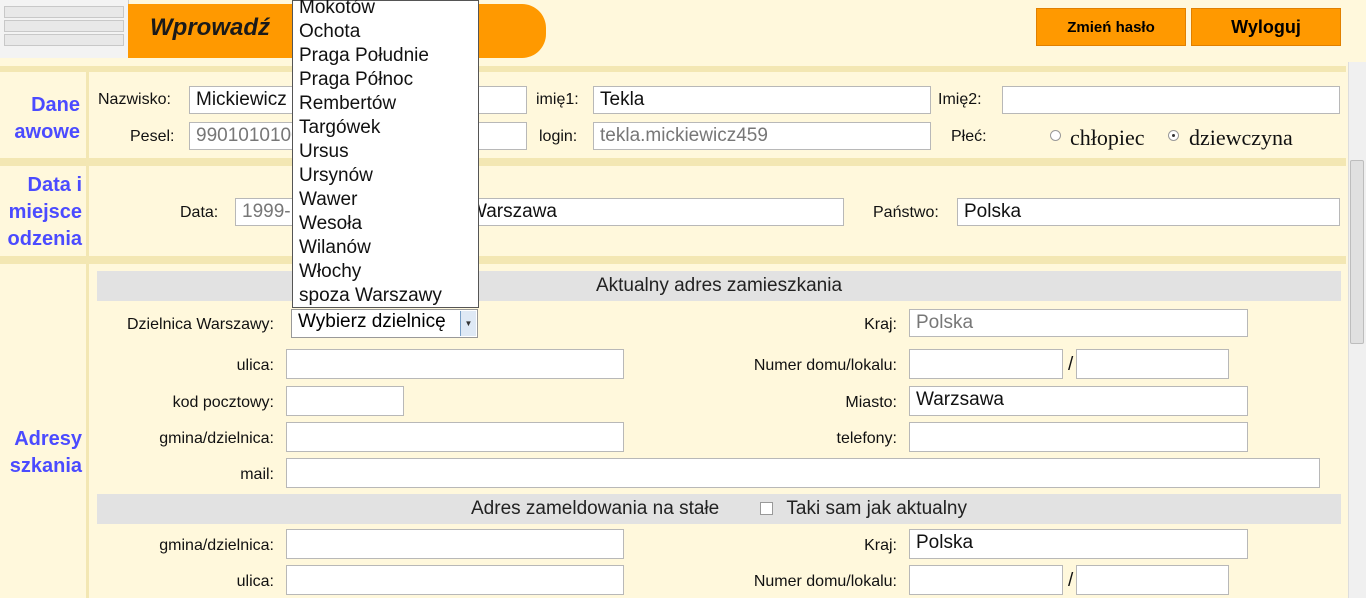 The image size is (1366, 598). What do you see at coordinates (45, 466) in the screenshot?
I see `section-label-line: szkania` at bounding box center [45, 466].